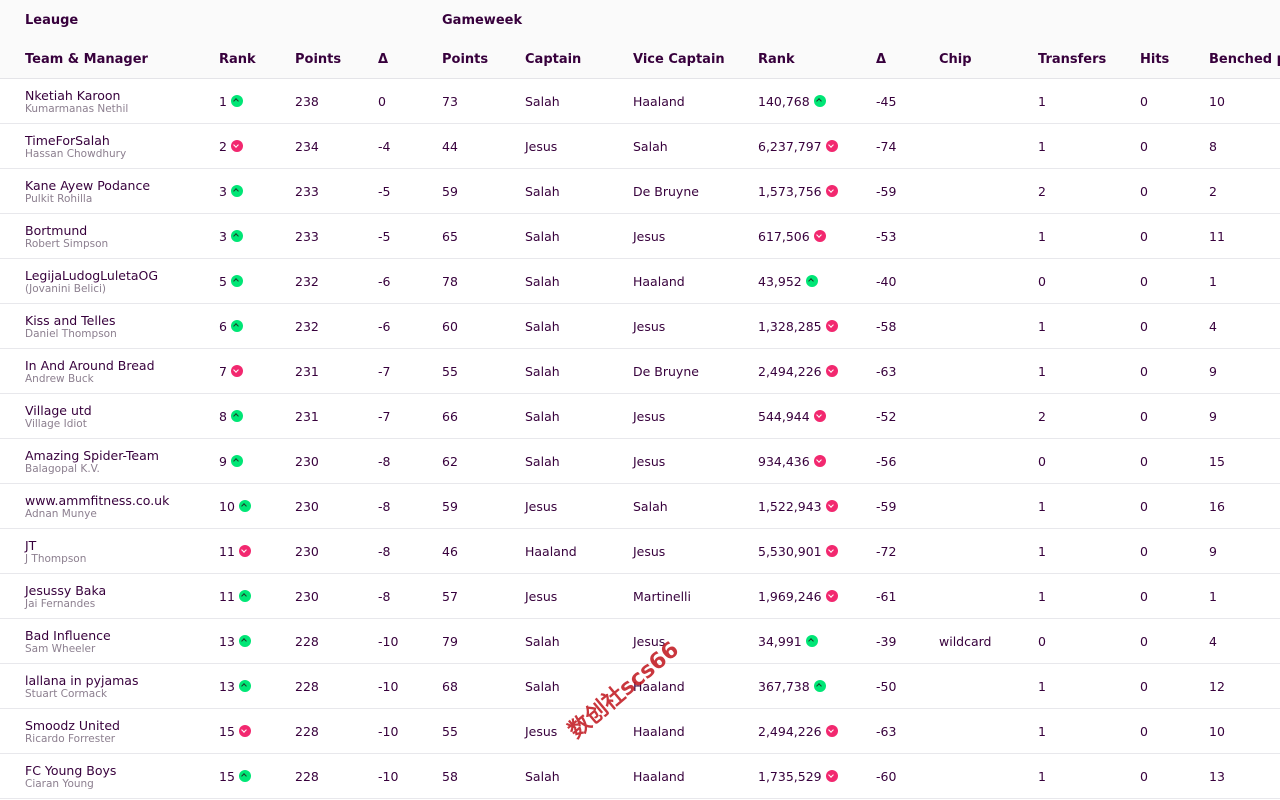 This screenshot has height=800, width=1280. I want to click on col-header-chip: Chip, so click(955, 59).